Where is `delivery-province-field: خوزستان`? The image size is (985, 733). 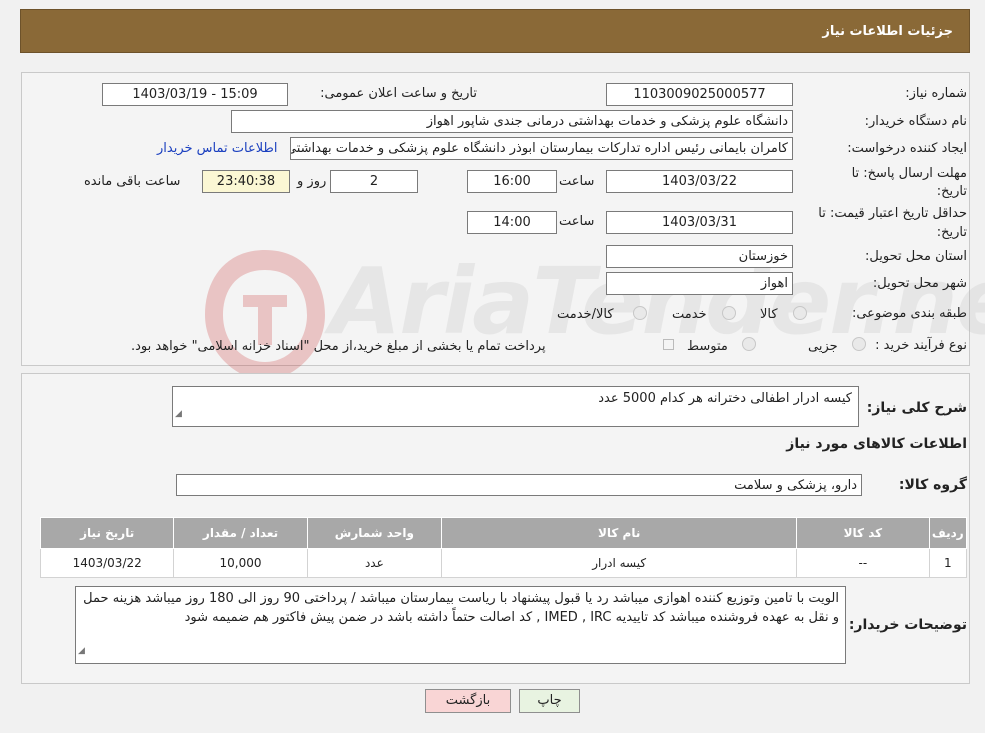
delivery-province-field: خوزستان is located at coordinates (699, 256).